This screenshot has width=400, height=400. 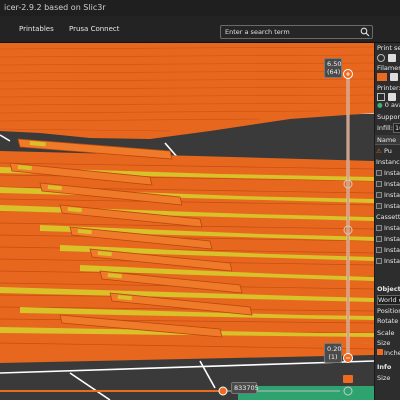 I want to click on search-input: Enter a search term, so click(x=257, y=32).